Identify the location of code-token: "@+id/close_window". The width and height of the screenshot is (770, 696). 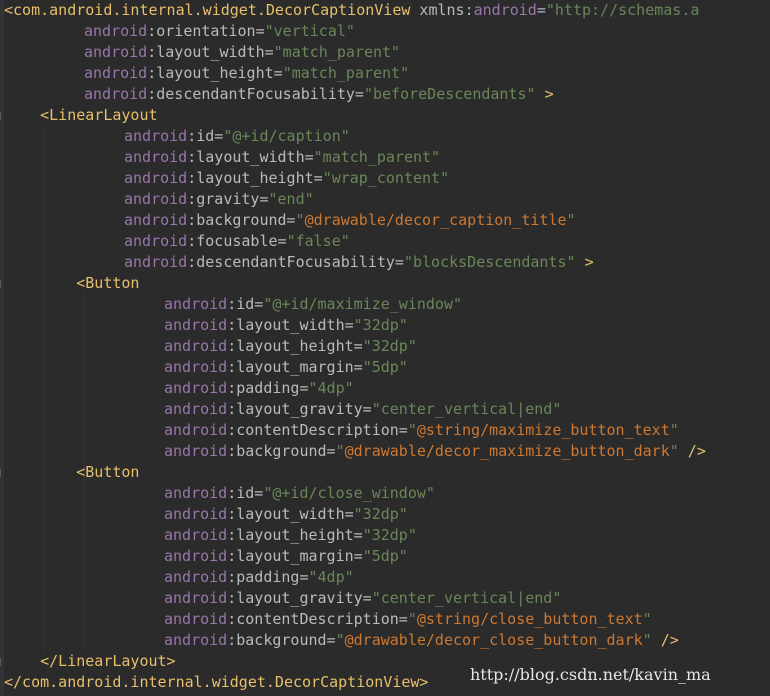
(349, 493).